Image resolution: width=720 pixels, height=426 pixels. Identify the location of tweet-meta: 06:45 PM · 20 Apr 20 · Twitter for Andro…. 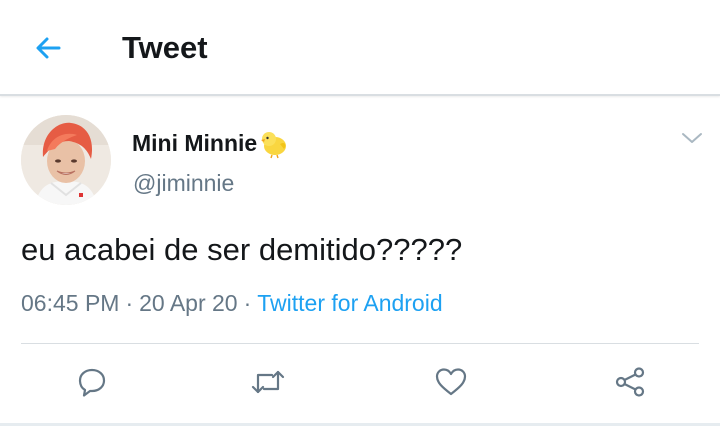
(232, 303).